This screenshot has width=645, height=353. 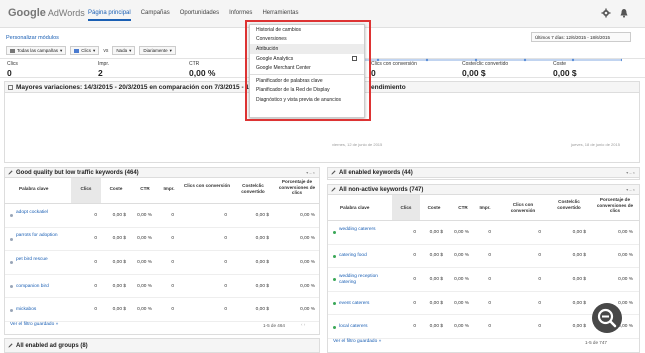 I want to click on nav-campaigns: Campañas, so click(x=155, y=15).